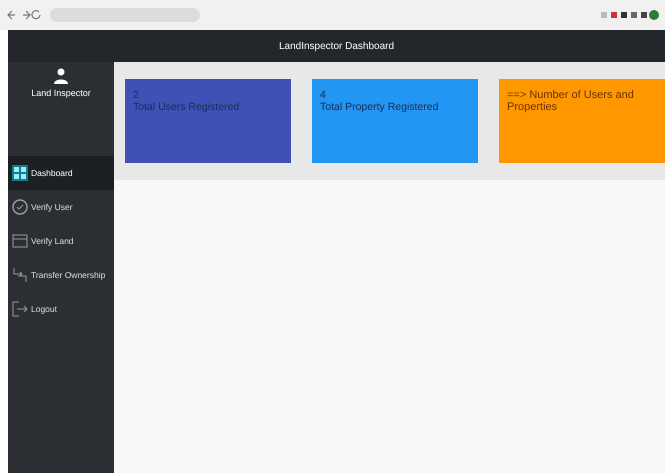 The image size is (665, 473). What do you see at coordinates (61, 207) in the screenshot?
I see `sidebar-item: Verify User` at bounding box center [61, 207].